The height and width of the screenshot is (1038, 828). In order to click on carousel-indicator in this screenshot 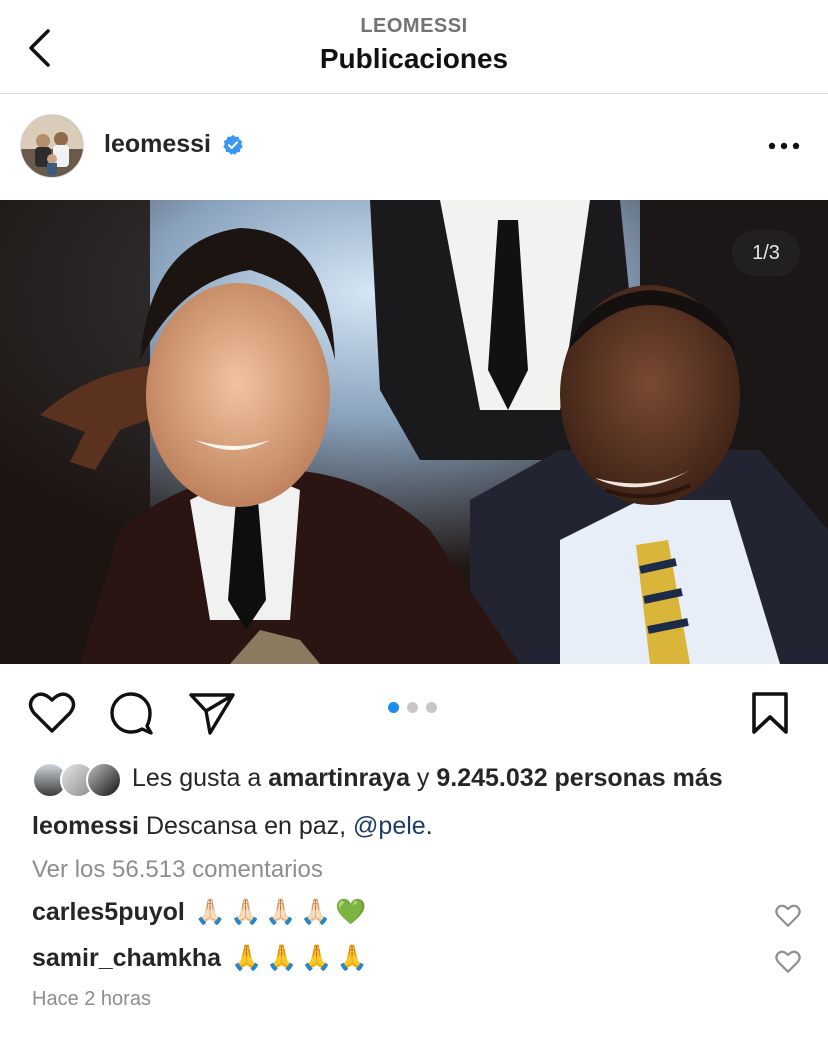, I will do `click(412, 707)`.